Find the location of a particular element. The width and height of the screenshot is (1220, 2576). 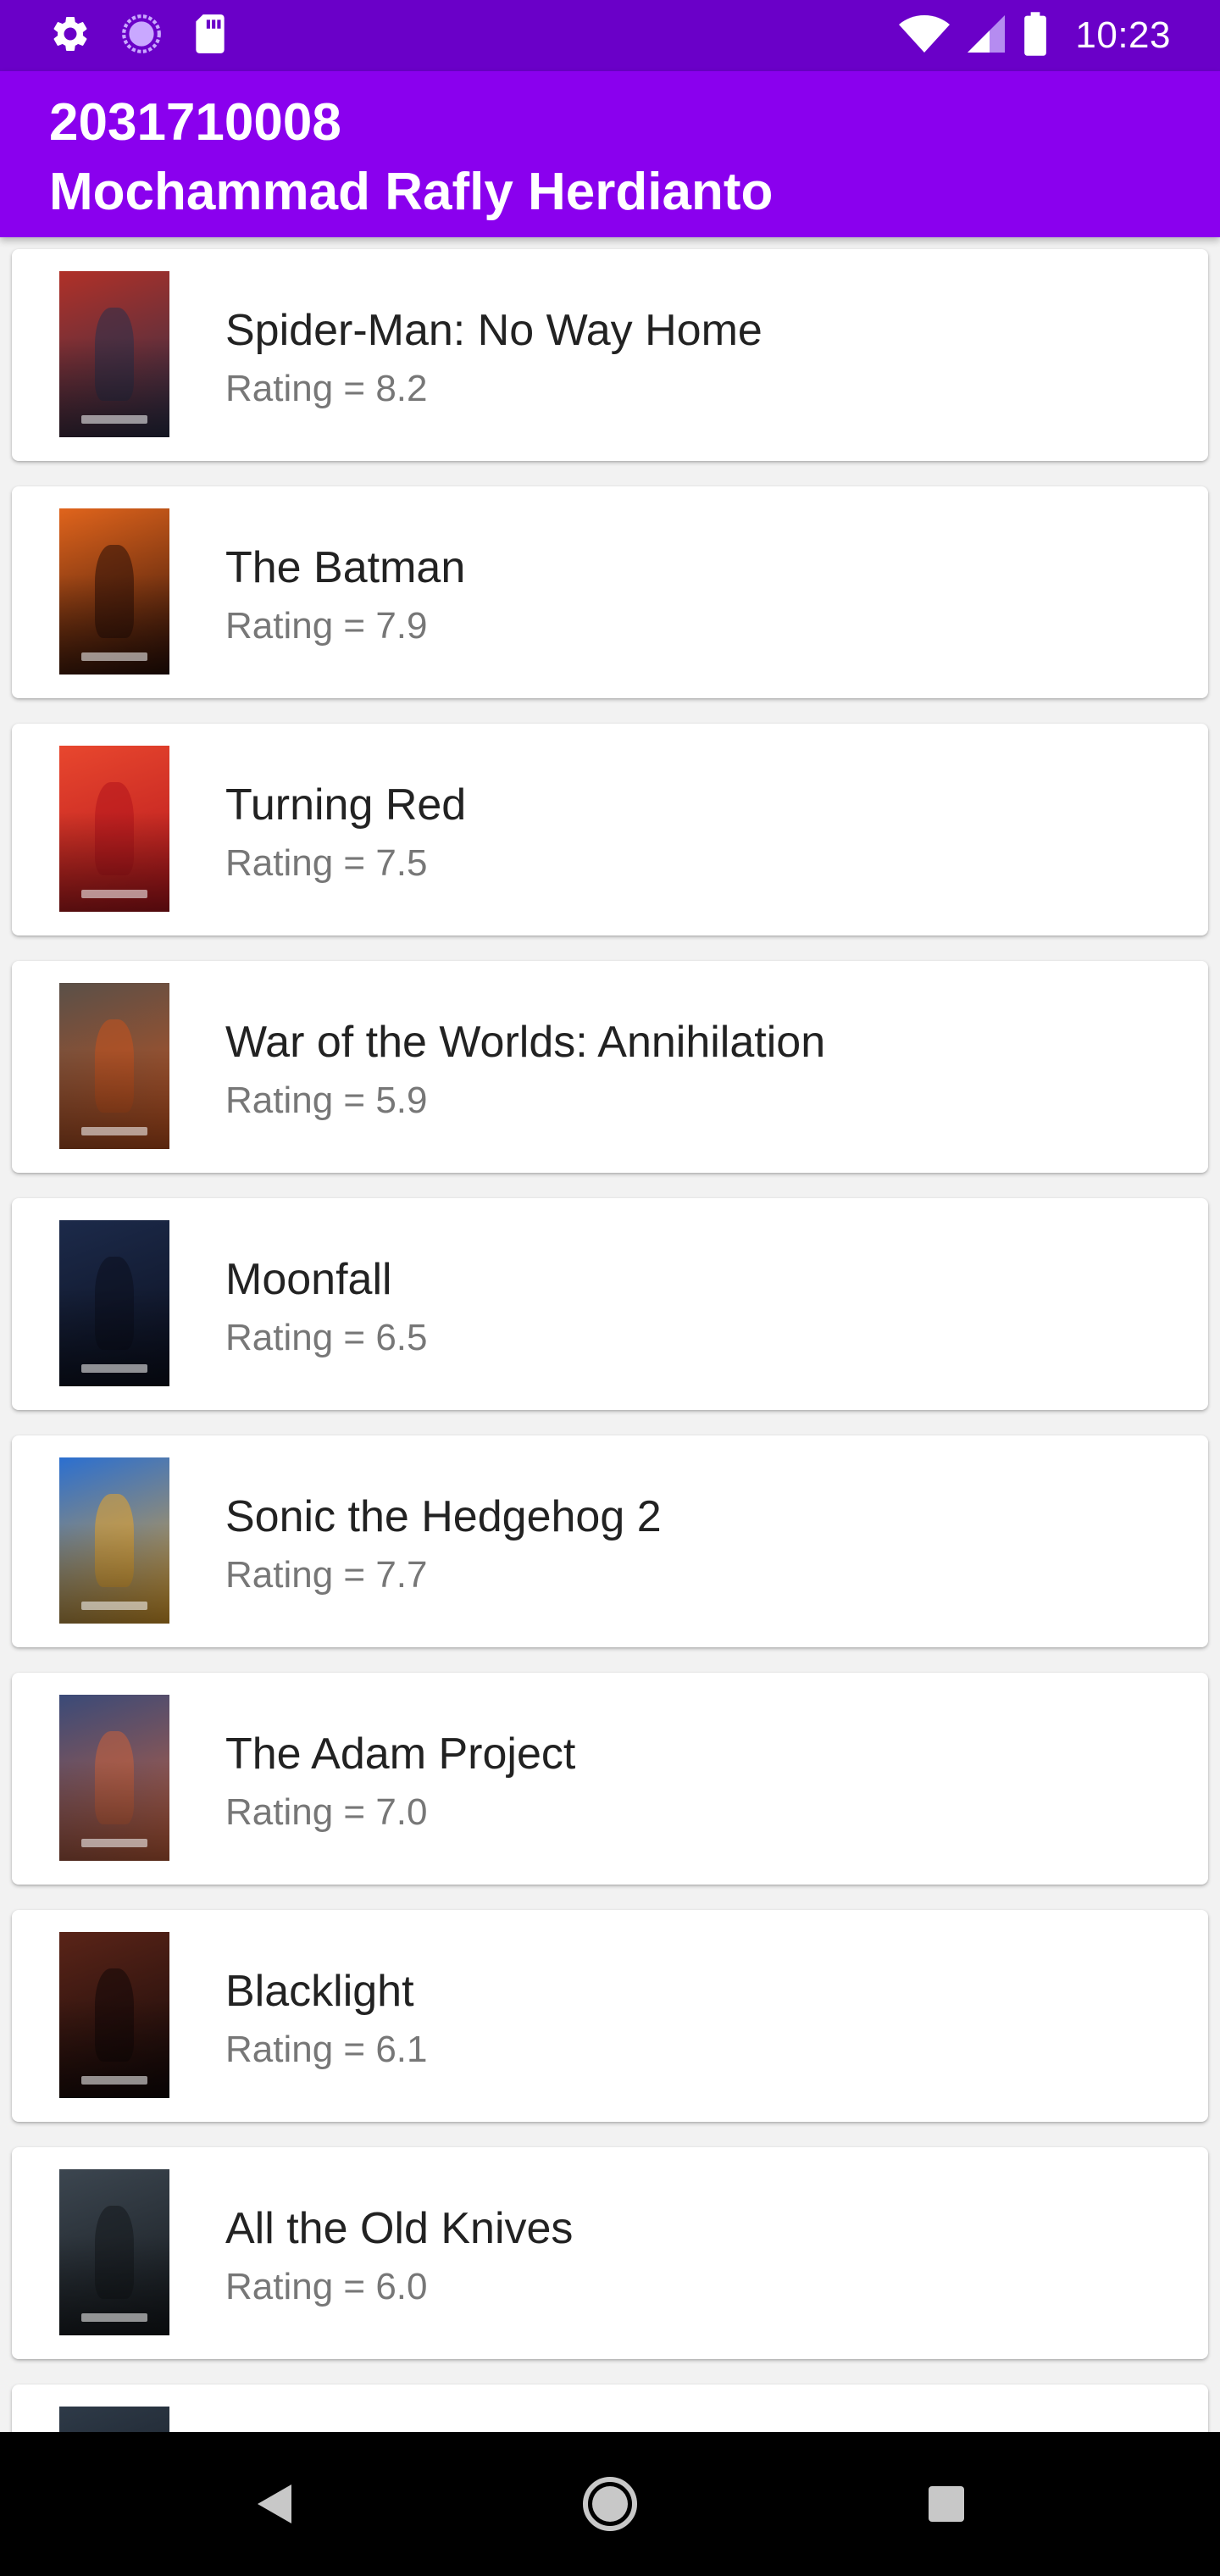

sync-icon is located at coordinates (141, 36).